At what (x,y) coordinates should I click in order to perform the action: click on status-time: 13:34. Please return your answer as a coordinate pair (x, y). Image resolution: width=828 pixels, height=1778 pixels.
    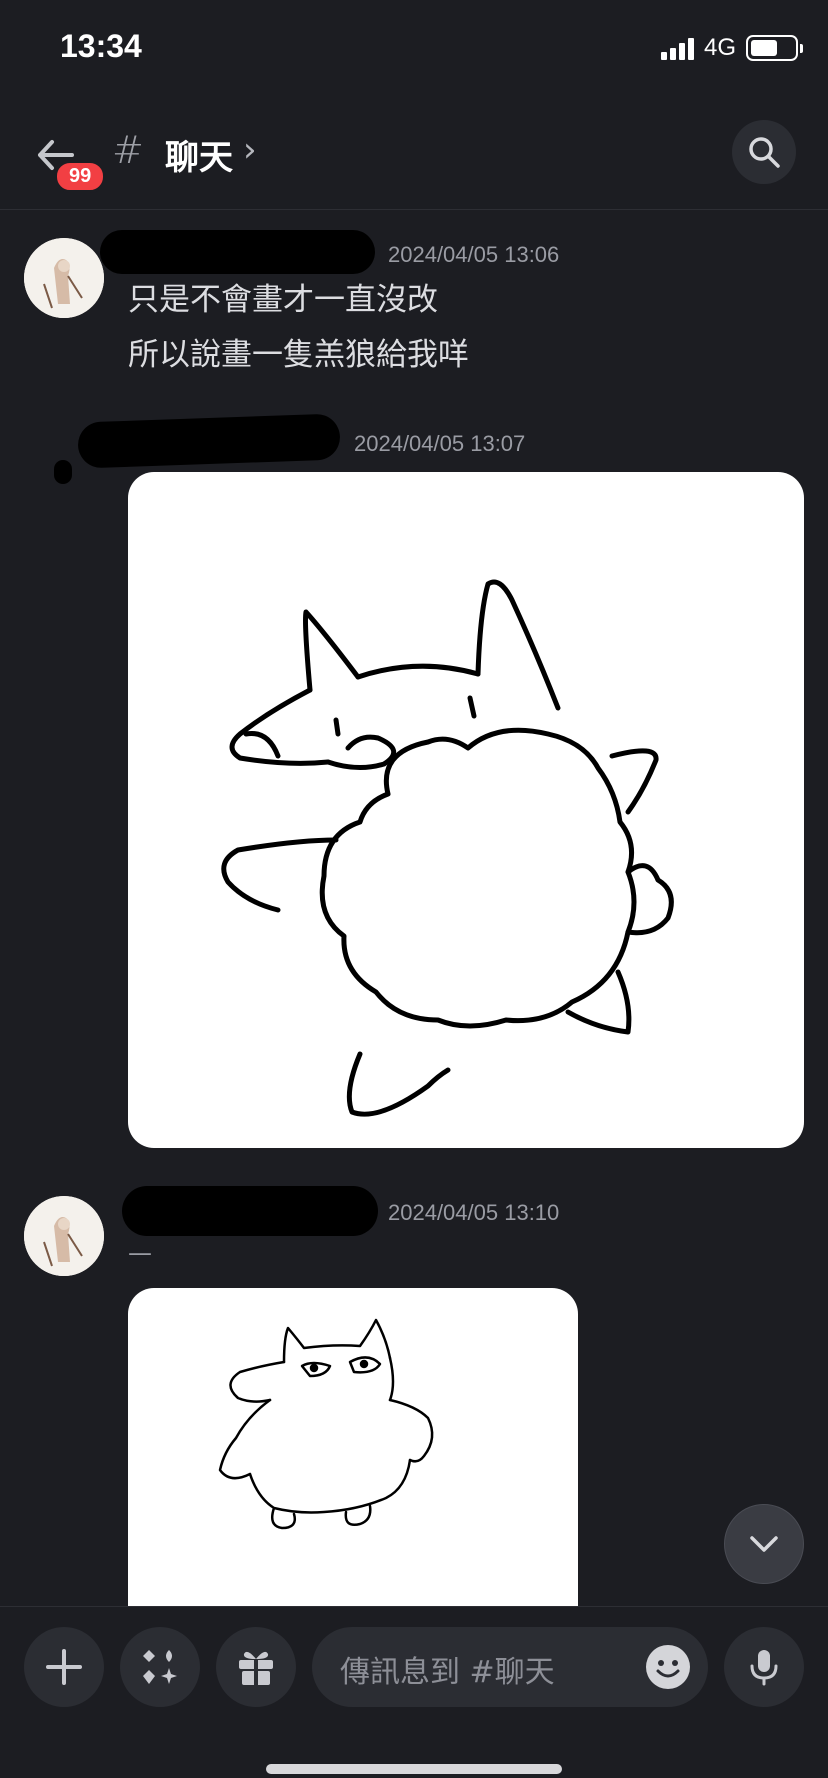
    Looking at the image, I should click on (101, 46).